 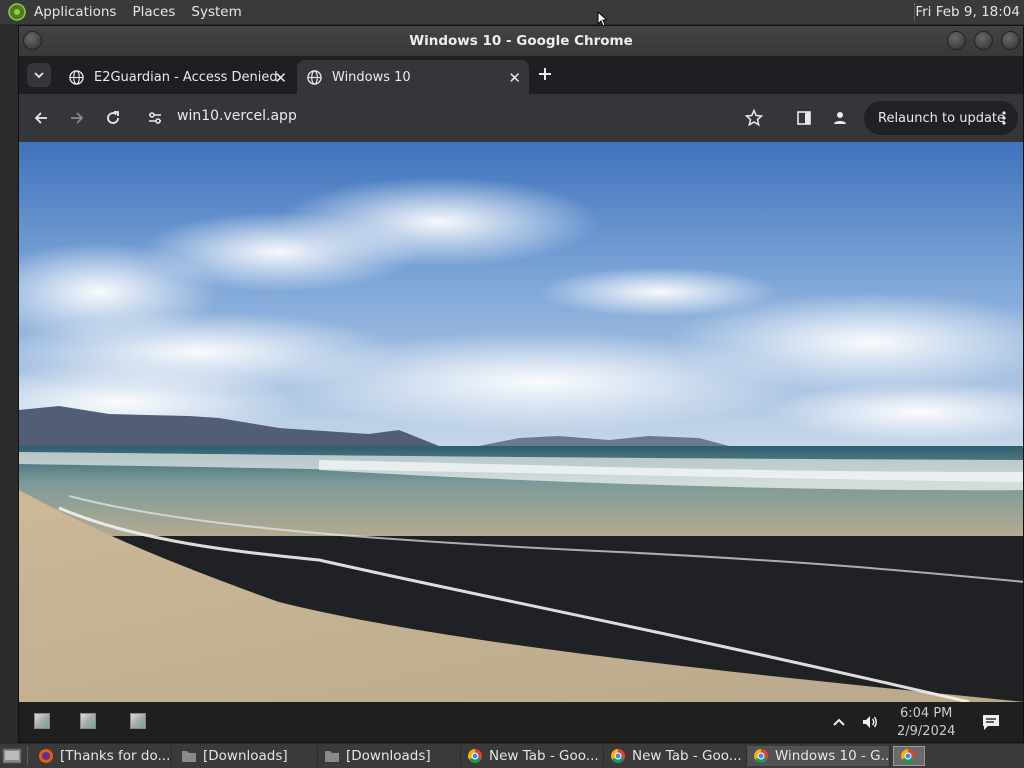 I want to click on distro-logo-icon, so click(x=17, y=12).